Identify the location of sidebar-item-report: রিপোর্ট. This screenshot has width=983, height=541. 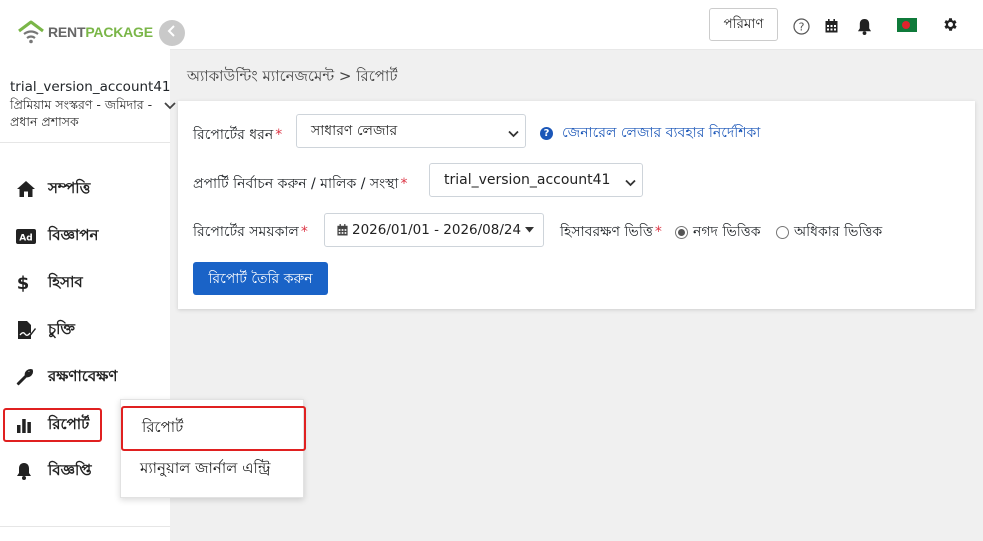
(52, 425).